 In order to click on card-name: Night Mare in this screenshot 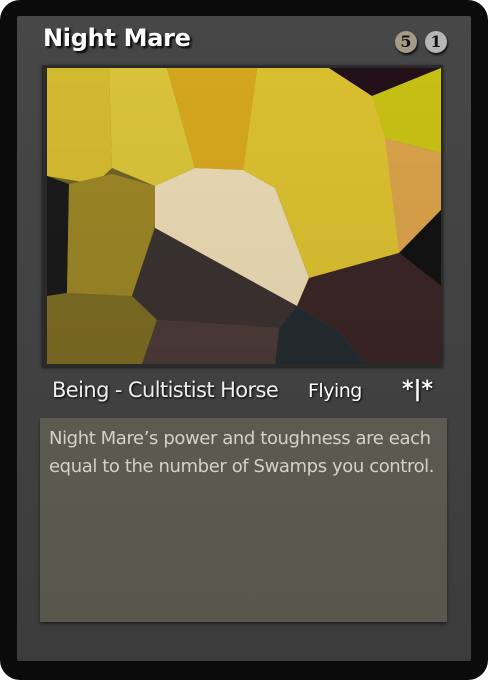, I will do `click(117, 38)`.